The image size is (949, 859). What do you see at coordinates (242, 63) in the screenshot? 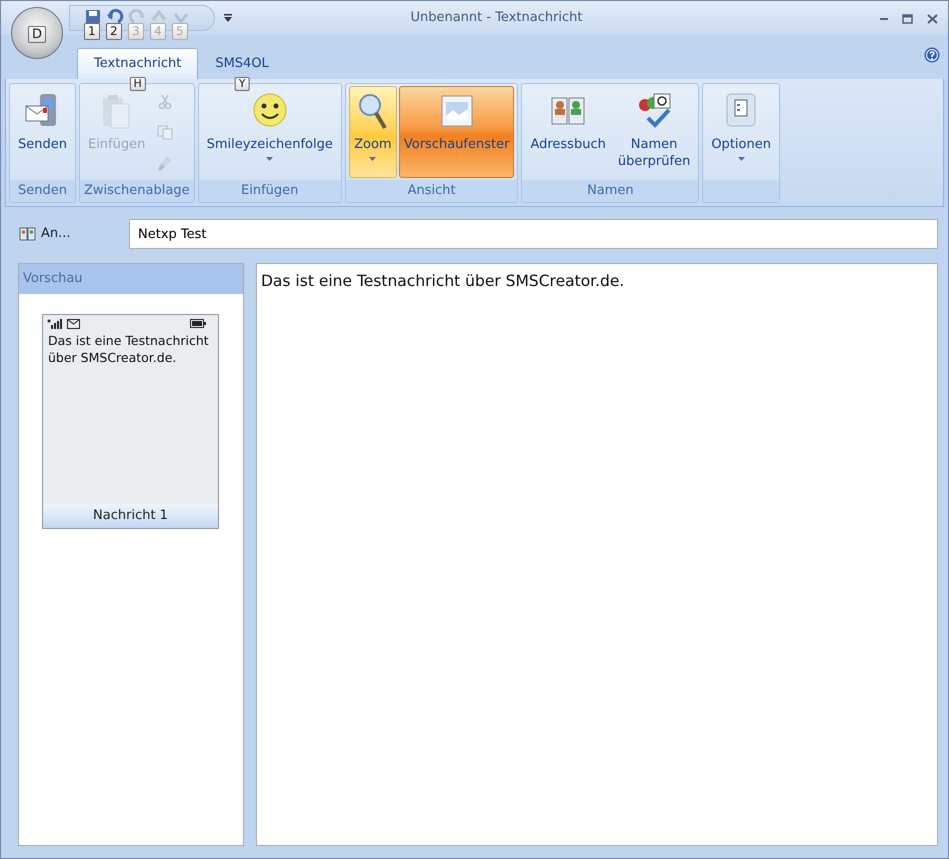
I see `ribbon-tab: SMS4OL` at bounding box center [242, 63].